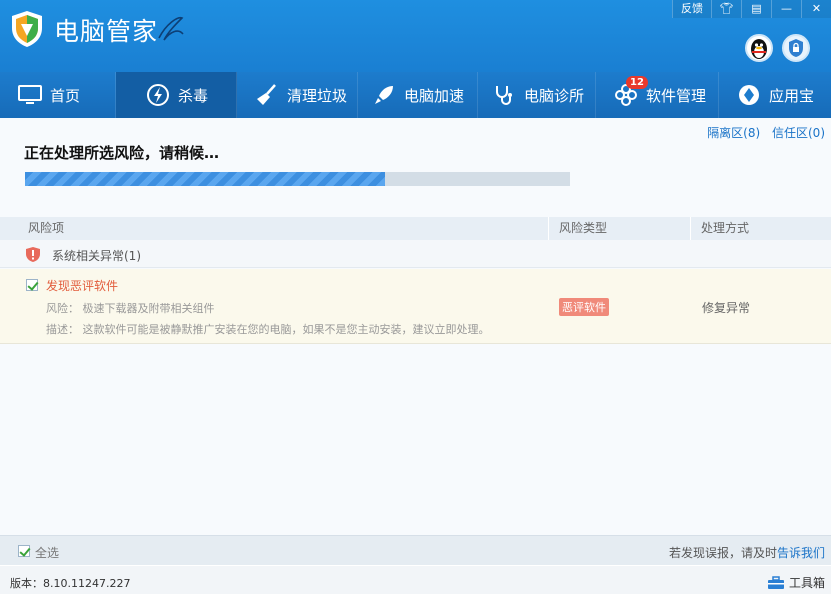  What do you see at coordinates (176, 95) in the screenshot?
I see `nav-antivirus: 杀毒` at bounding box center [176, 95].